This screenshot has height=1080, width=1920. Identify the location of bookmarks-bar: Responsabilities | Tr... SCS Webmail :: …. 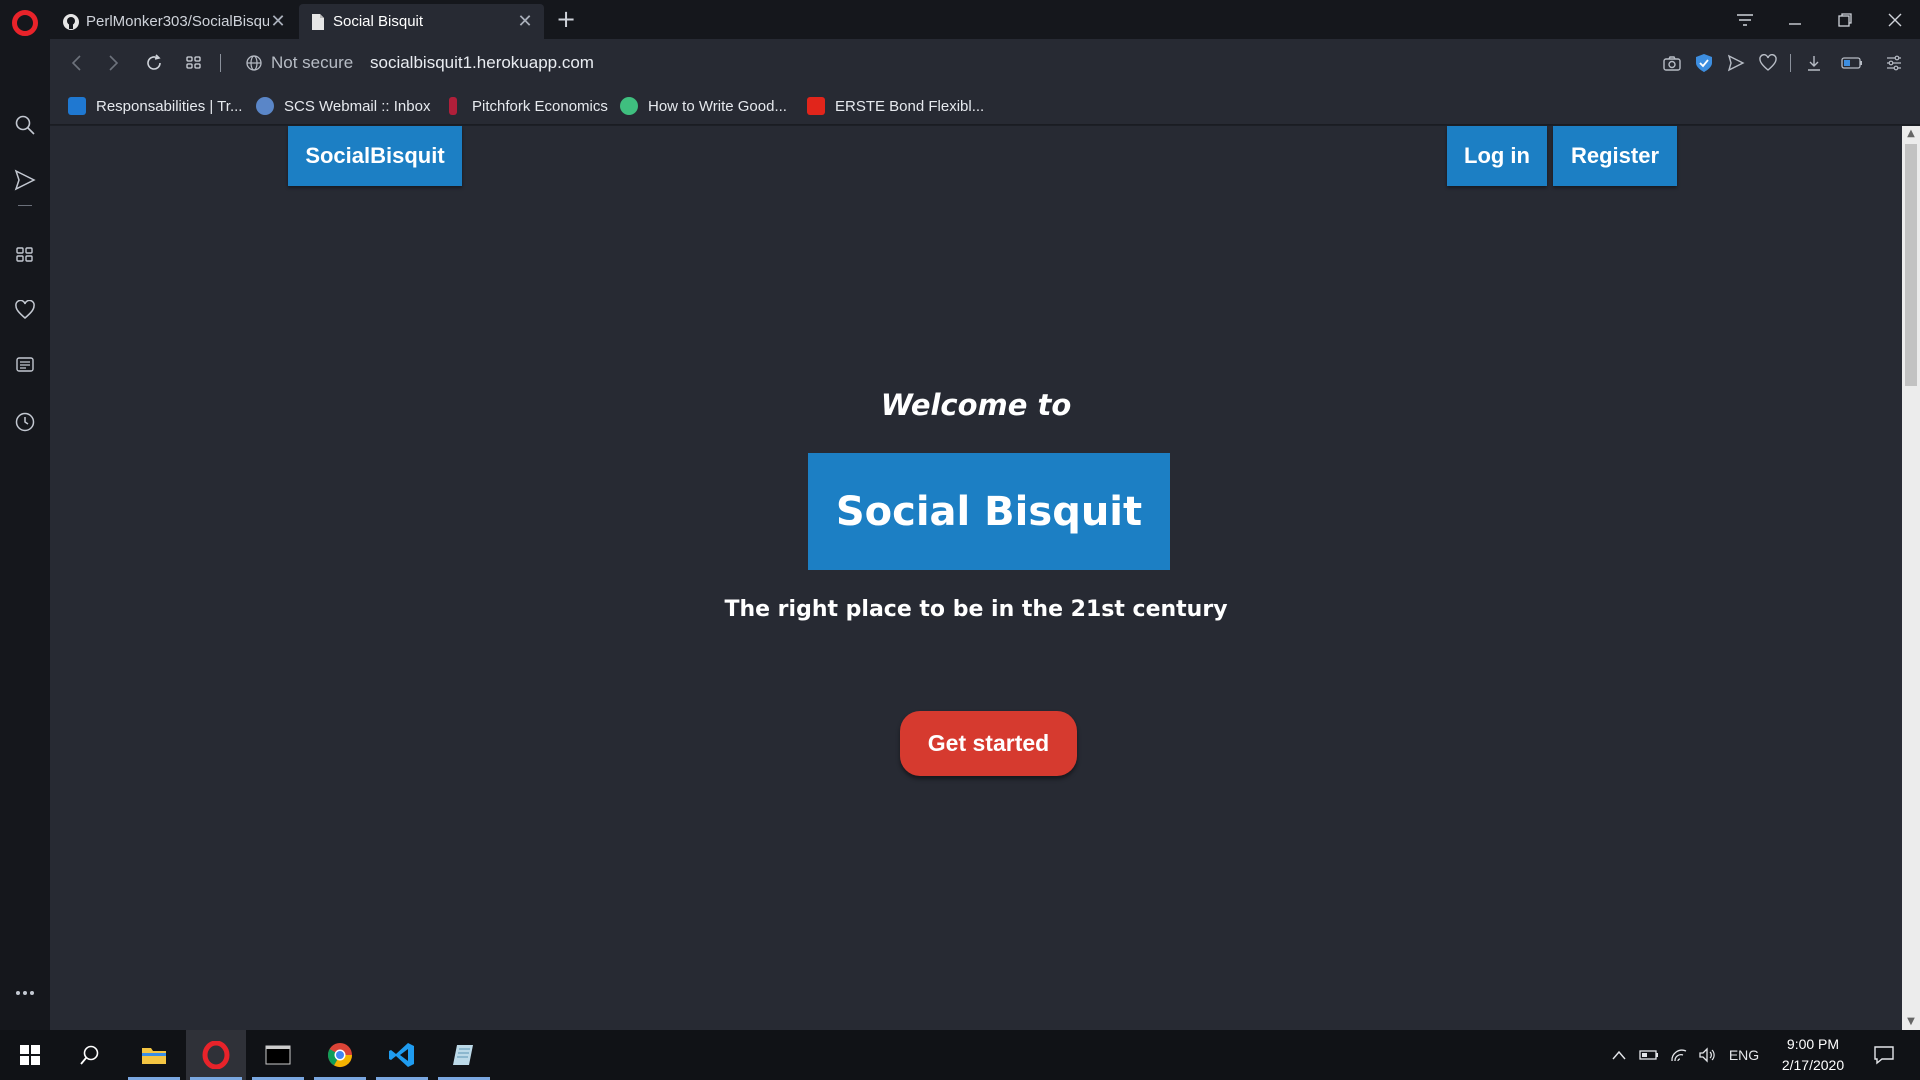
(985, 106).